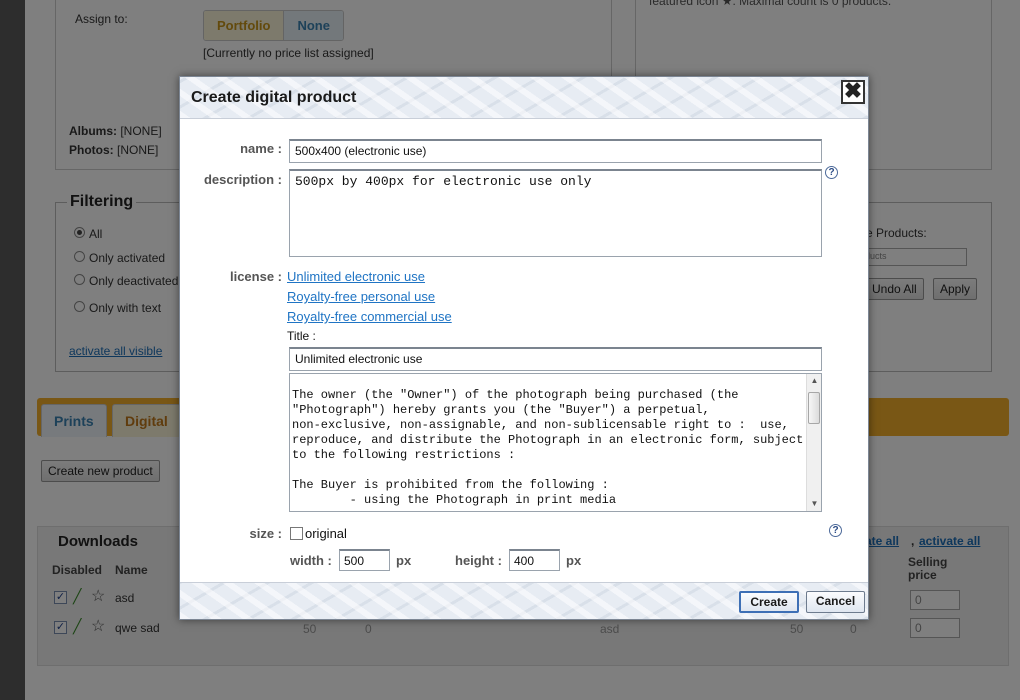 The height and width of the screenshot is (700, 1020). Describe the element at coordinates (574, 560) in the screenshot. I see `height-unit: px` at that location.